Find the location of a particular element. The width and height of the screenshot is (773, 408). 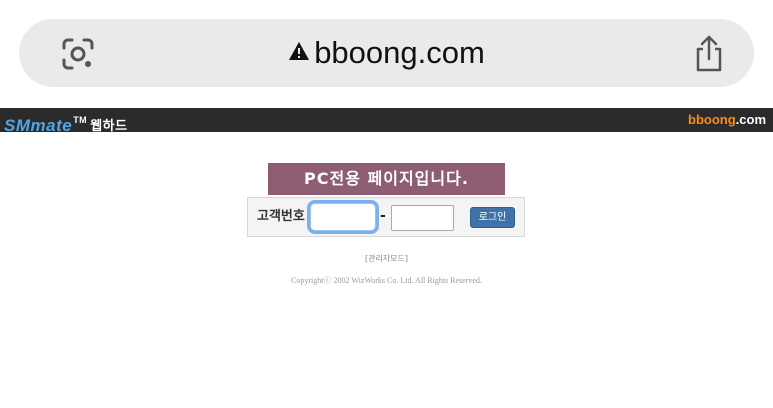

admin-mode-link: [관리자모드] is located at coordinates (386, 259).